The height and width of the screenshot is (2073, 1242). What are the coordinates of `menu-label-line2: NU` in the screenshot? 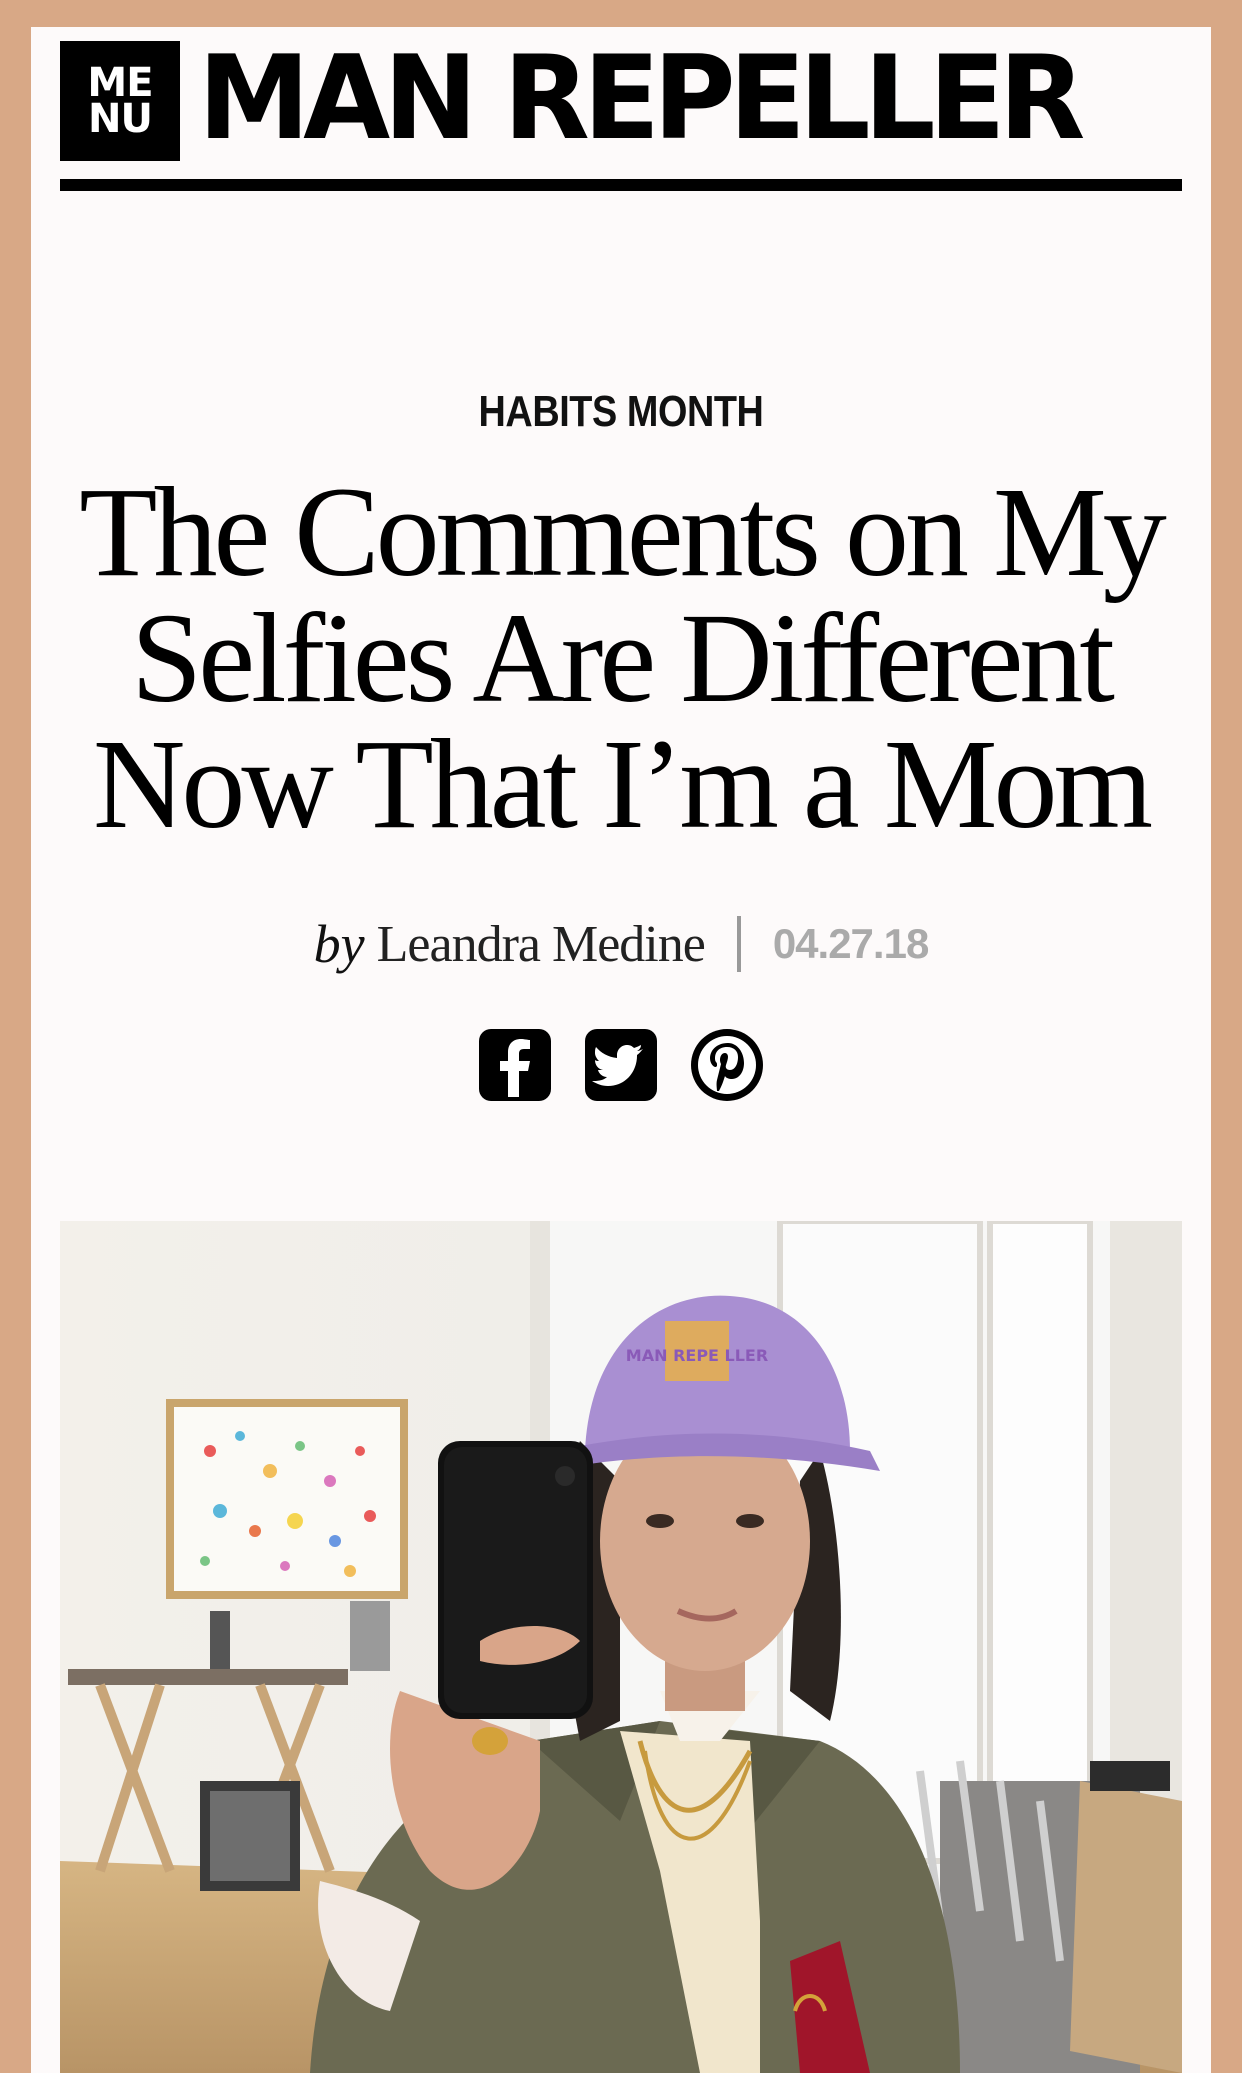 It's located at (120, 119).